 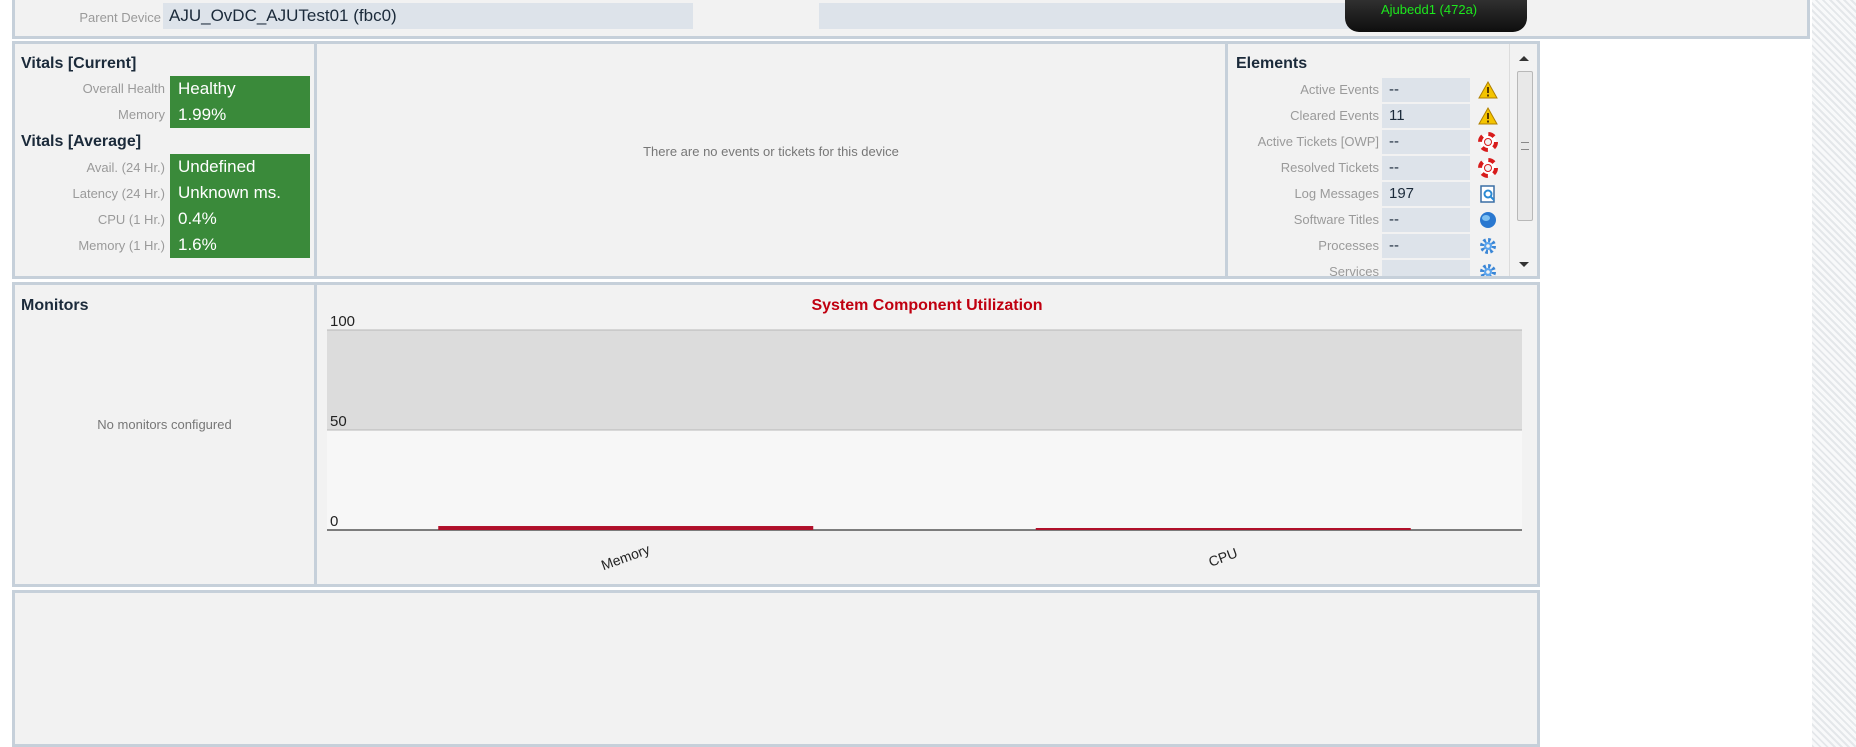 What do you see at coordinates (1336, 193) in the screenshot?
I see `elements-label-log-messages: Log Messages` at bounding box center [1336, 193].